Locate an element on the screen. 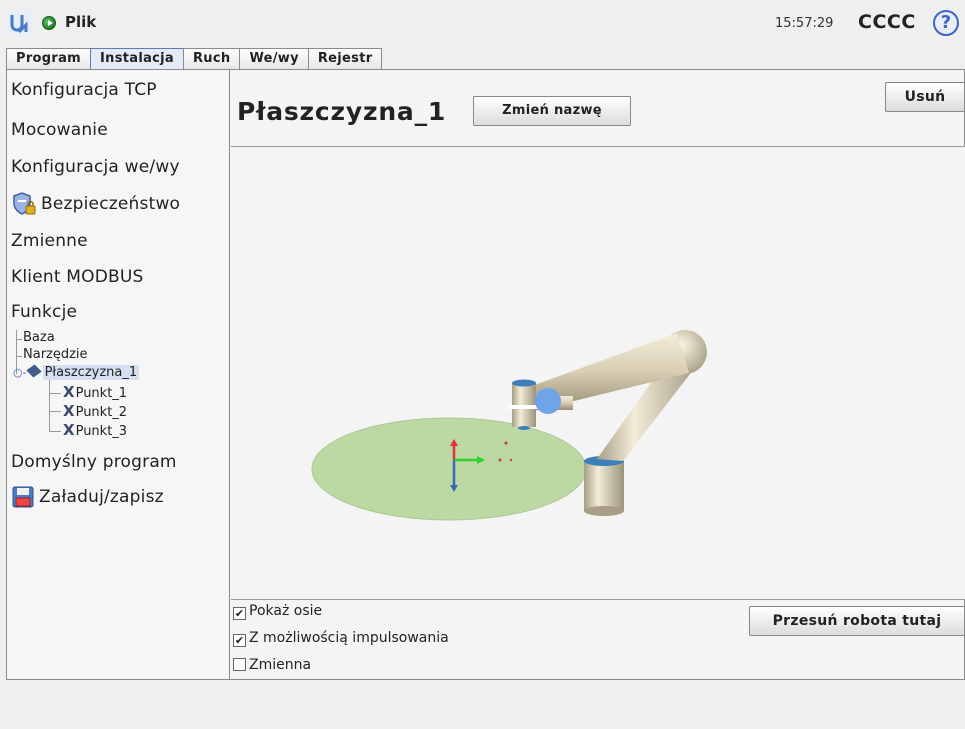 Image resolution: width=965 pixels, height=729 pixels. rename-button: Zmień nazwę is located at coordinates (552, 111).